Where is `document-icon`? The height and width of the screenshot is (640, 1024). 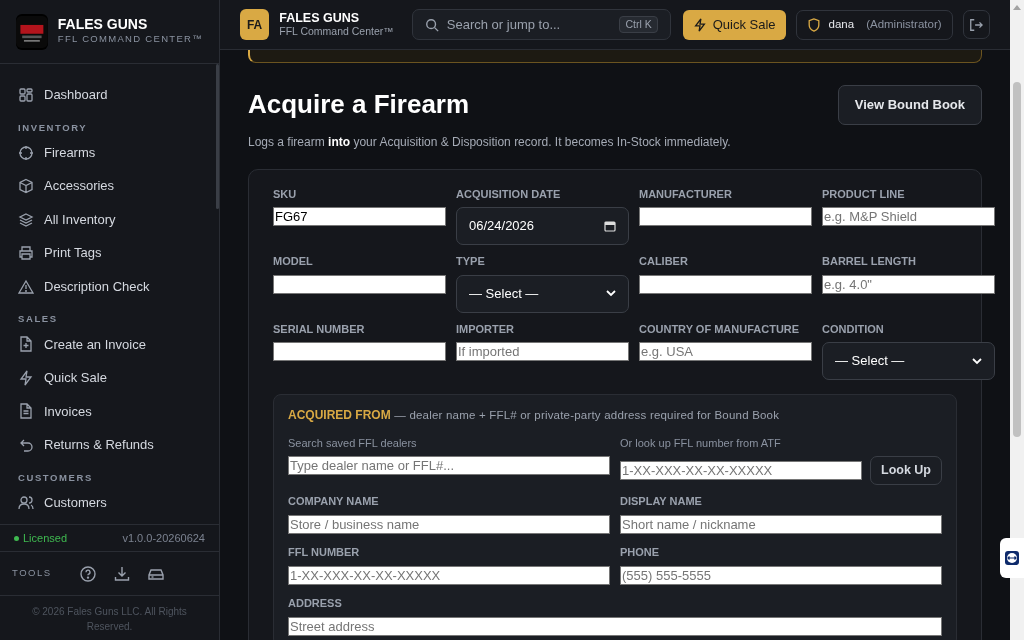 document-icon is located at coordinates (26, 411).